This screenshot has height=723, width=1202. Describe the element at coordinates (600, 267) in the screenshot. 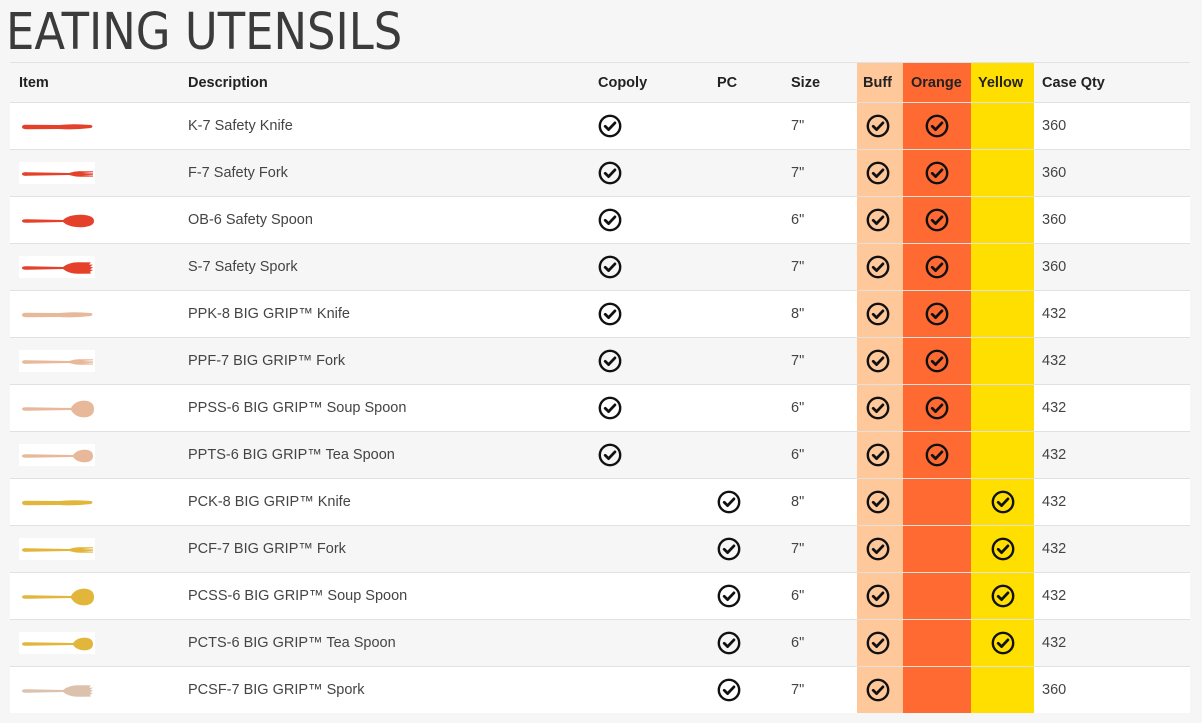

I see `table-row: S-7 Safety Spork 7" 360` at that location.